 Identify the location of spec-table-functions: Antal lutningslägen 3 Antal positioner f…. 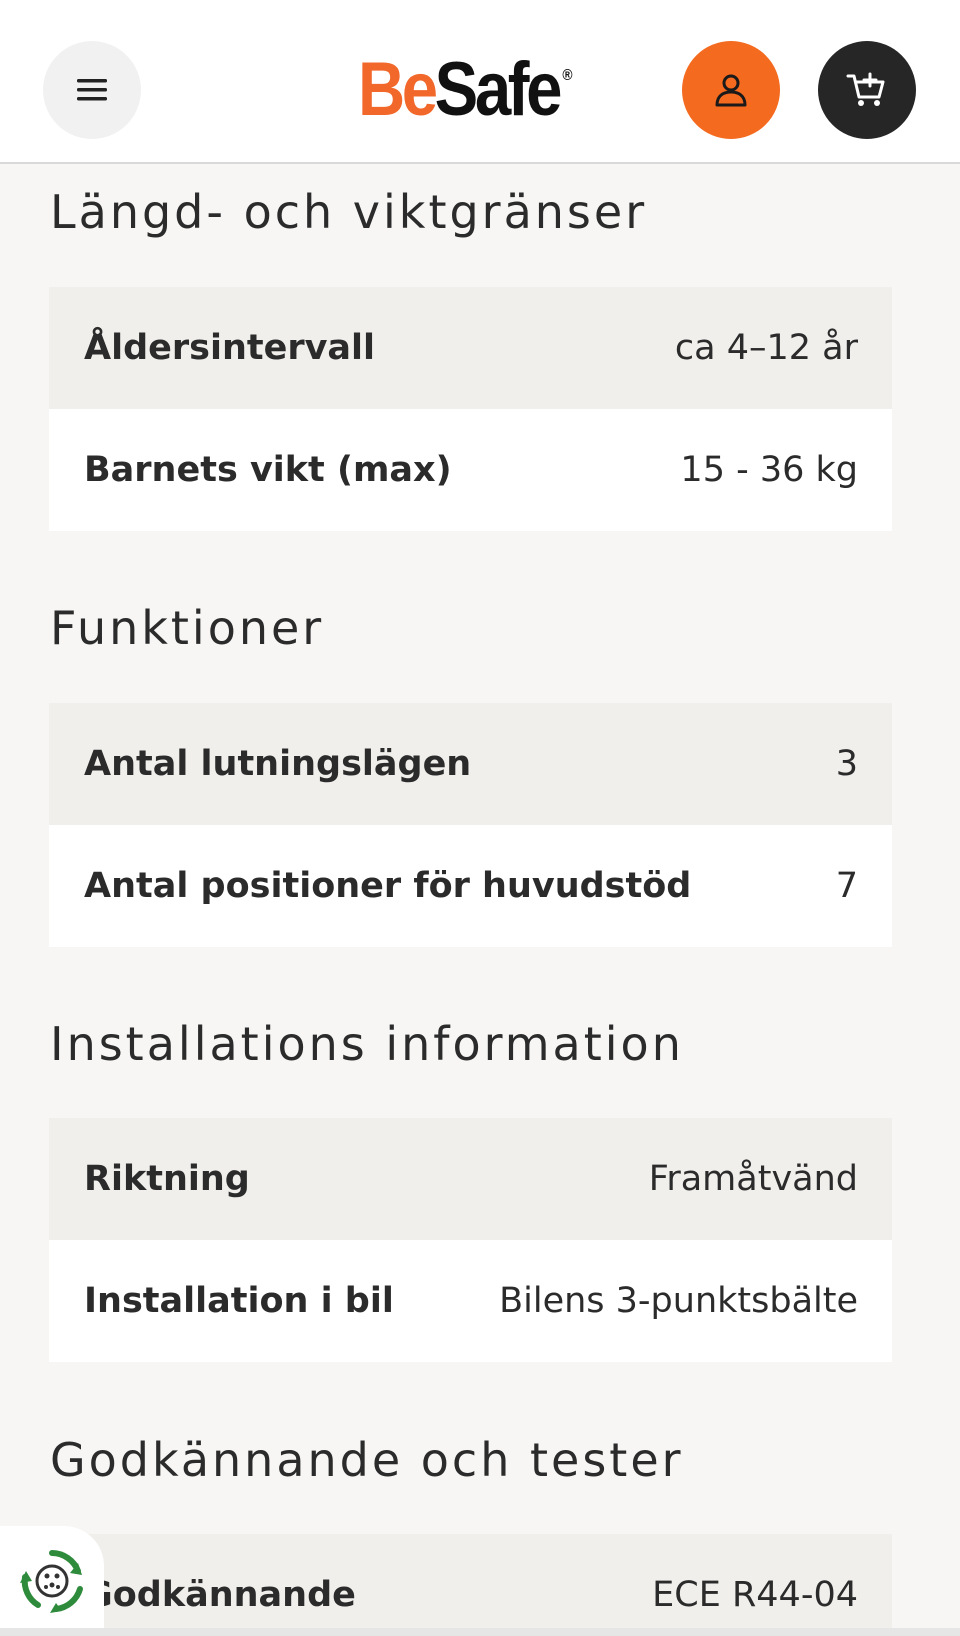
(470, 825).